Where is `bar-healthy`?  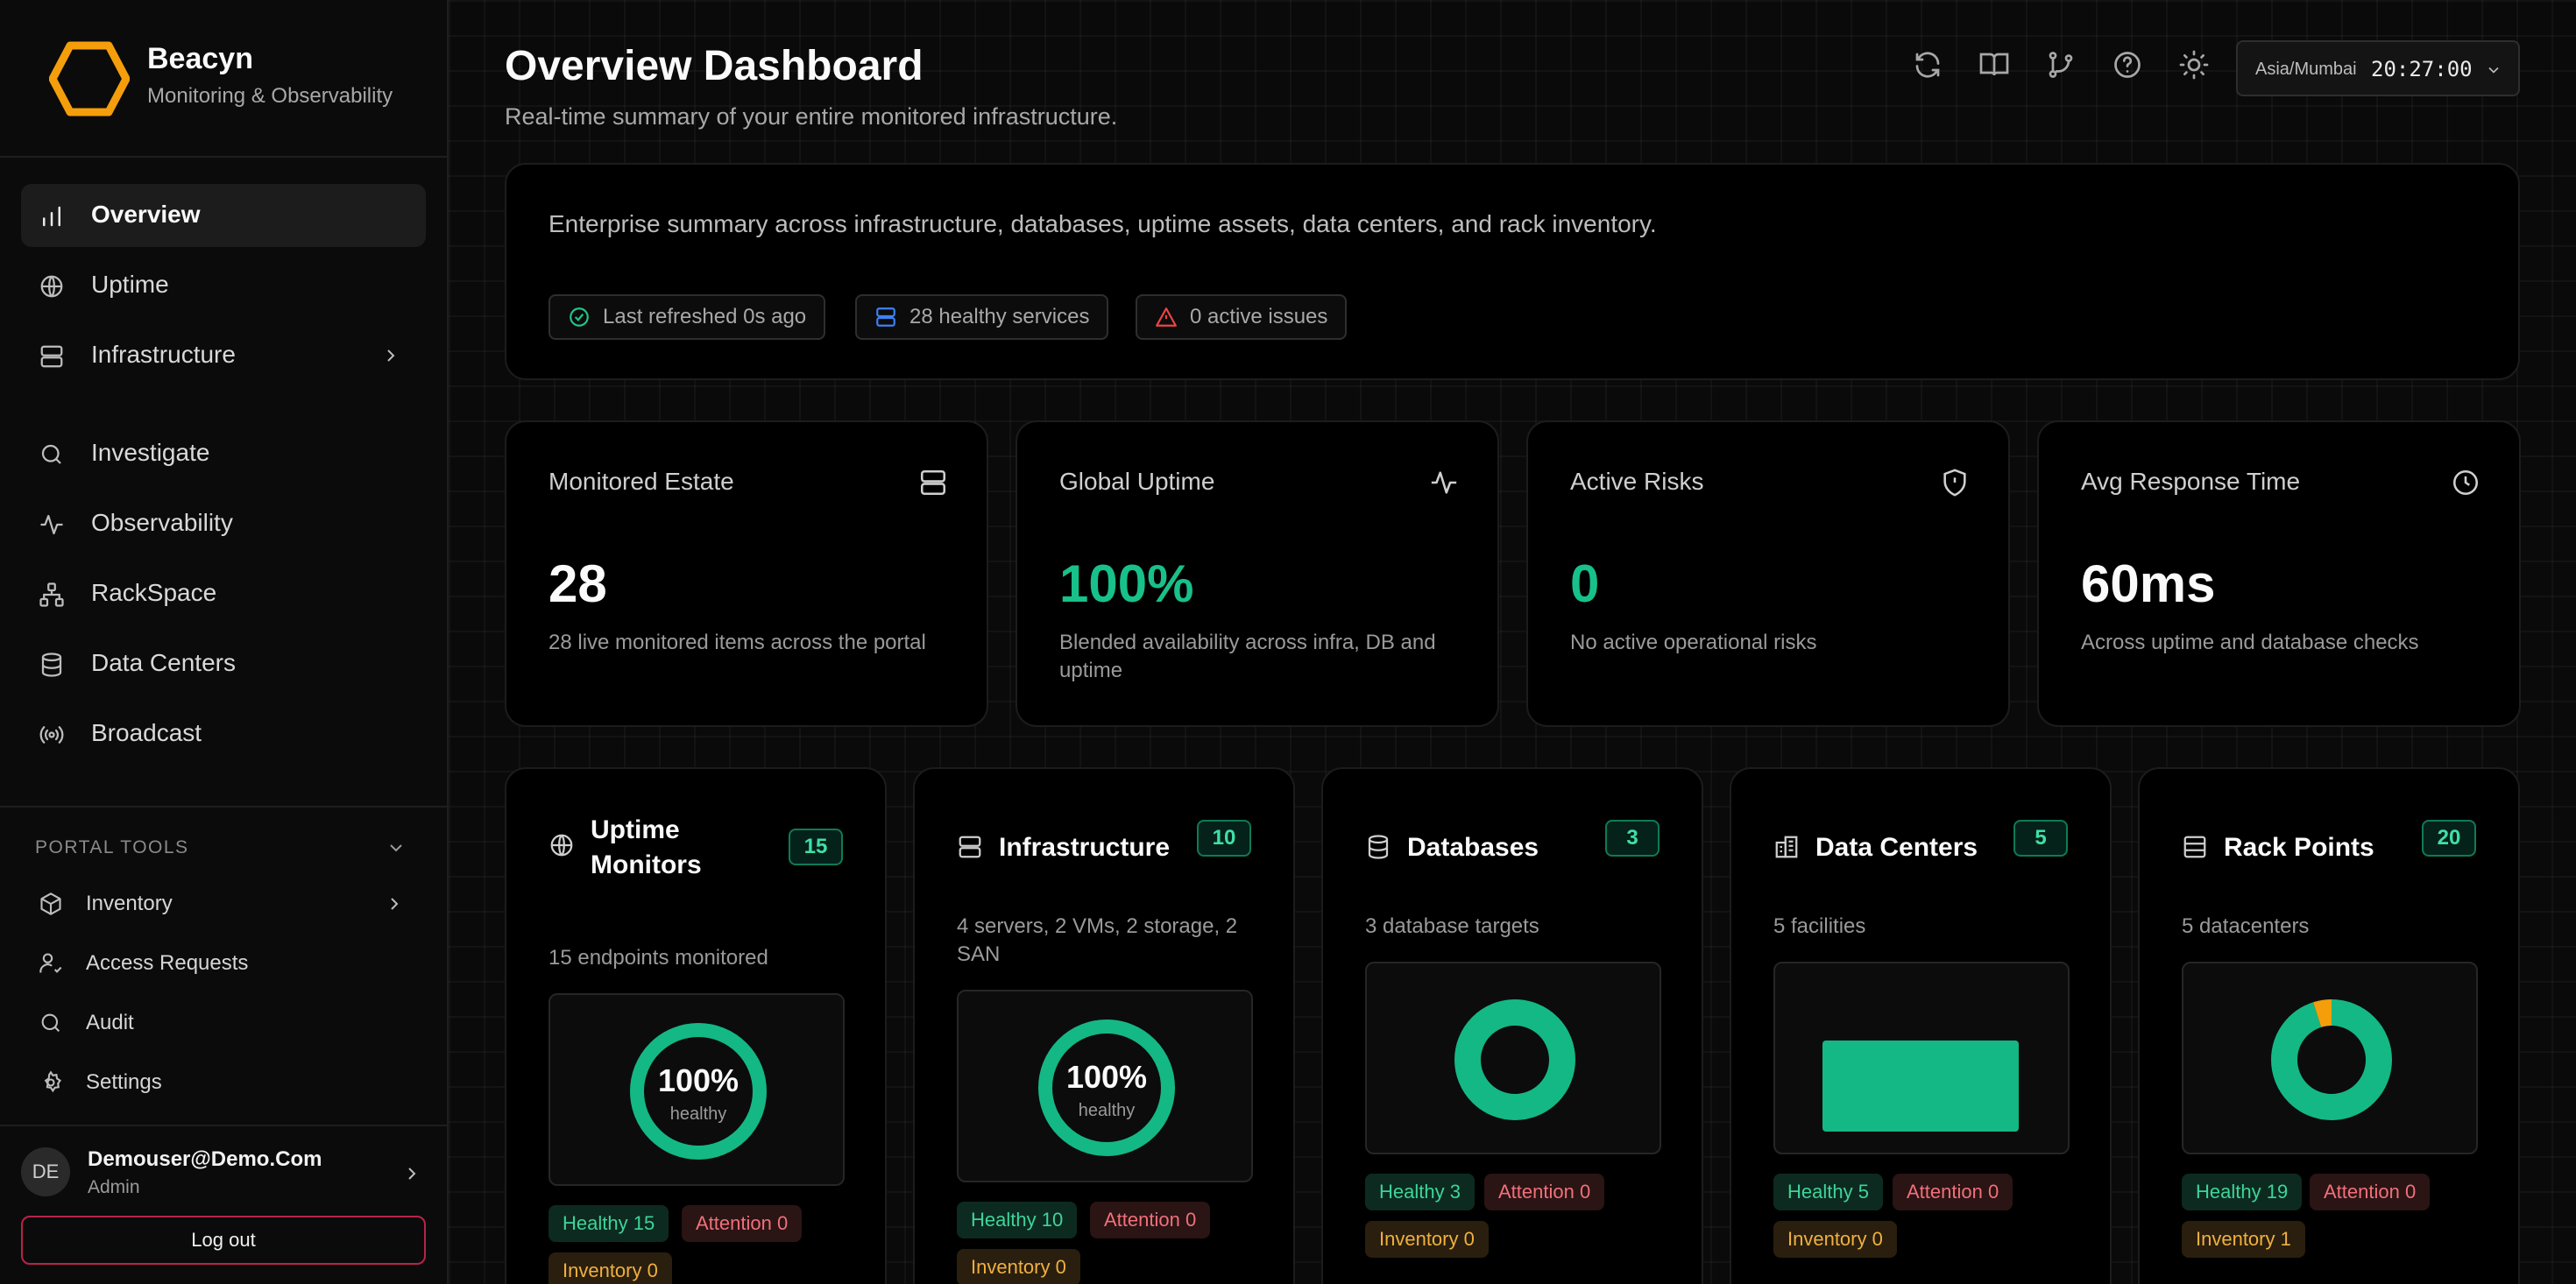 bar-healthy is located at coordinates (1920, 1087).